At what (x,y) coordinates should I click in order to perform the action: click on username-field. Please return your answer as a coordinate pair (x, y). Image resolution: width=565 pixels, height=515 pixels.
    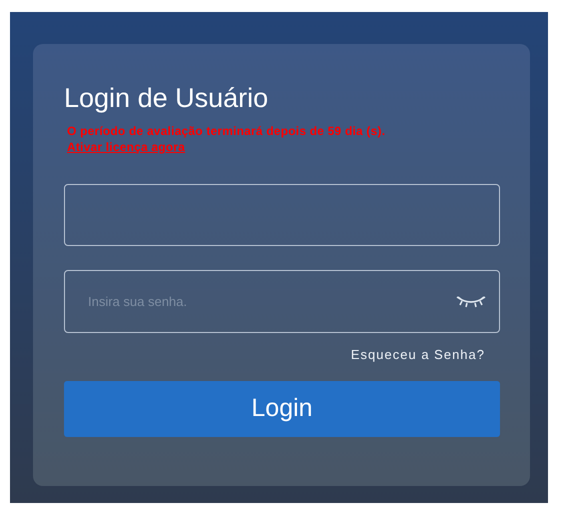
    Looking at the image, I should click on (282, 215).